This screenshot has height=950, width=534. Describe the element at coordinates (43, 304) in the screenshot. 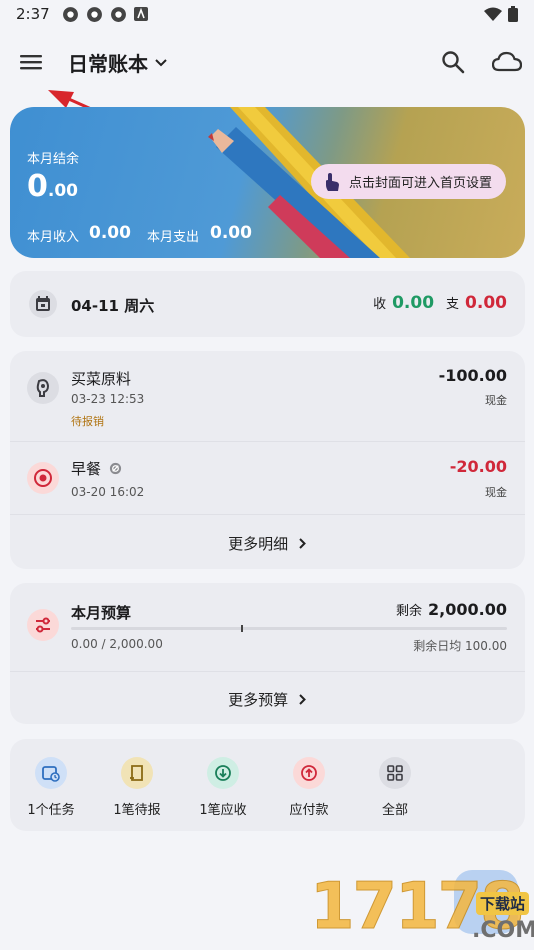

I see `calendar-icon` at that location.